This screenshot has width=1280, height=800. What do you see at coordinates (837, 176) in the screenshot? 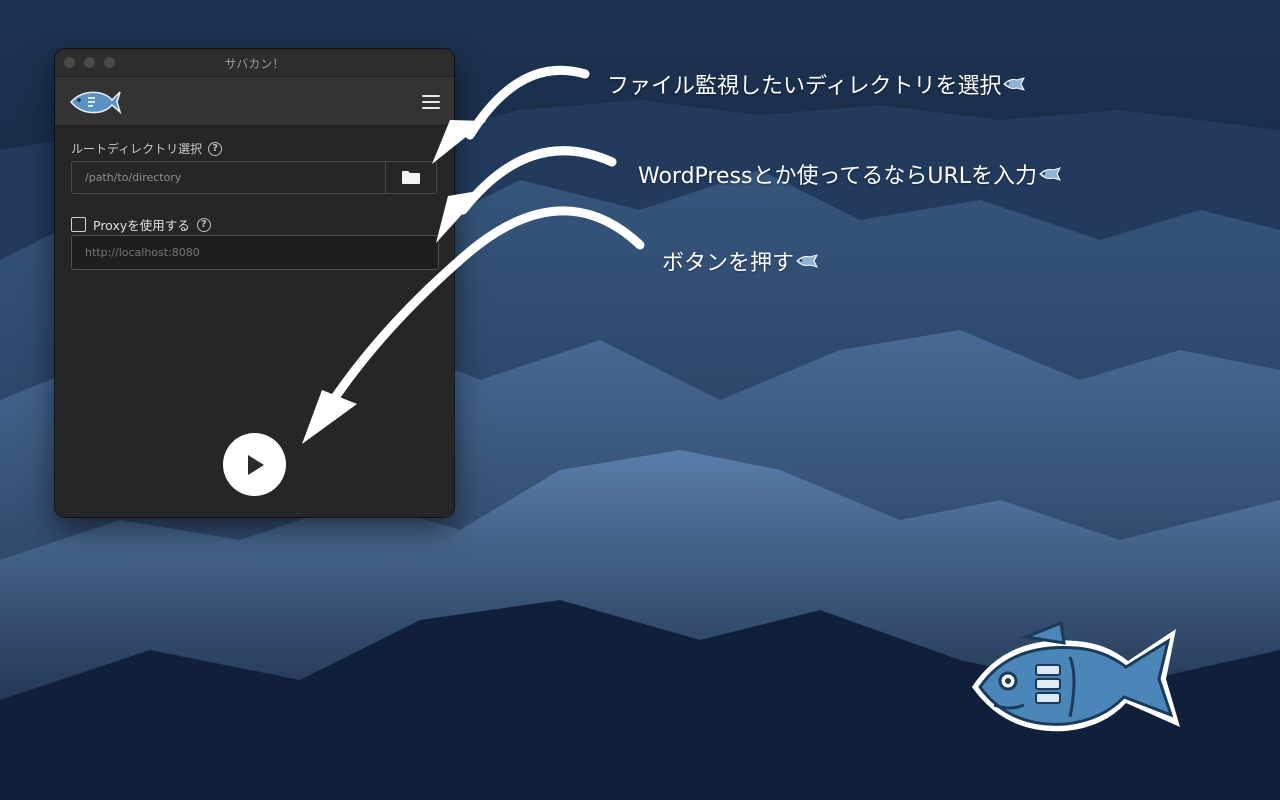
I see `annotation-text: WordPressとか使ってるならURLを入力` at bounding box center [837, 176].